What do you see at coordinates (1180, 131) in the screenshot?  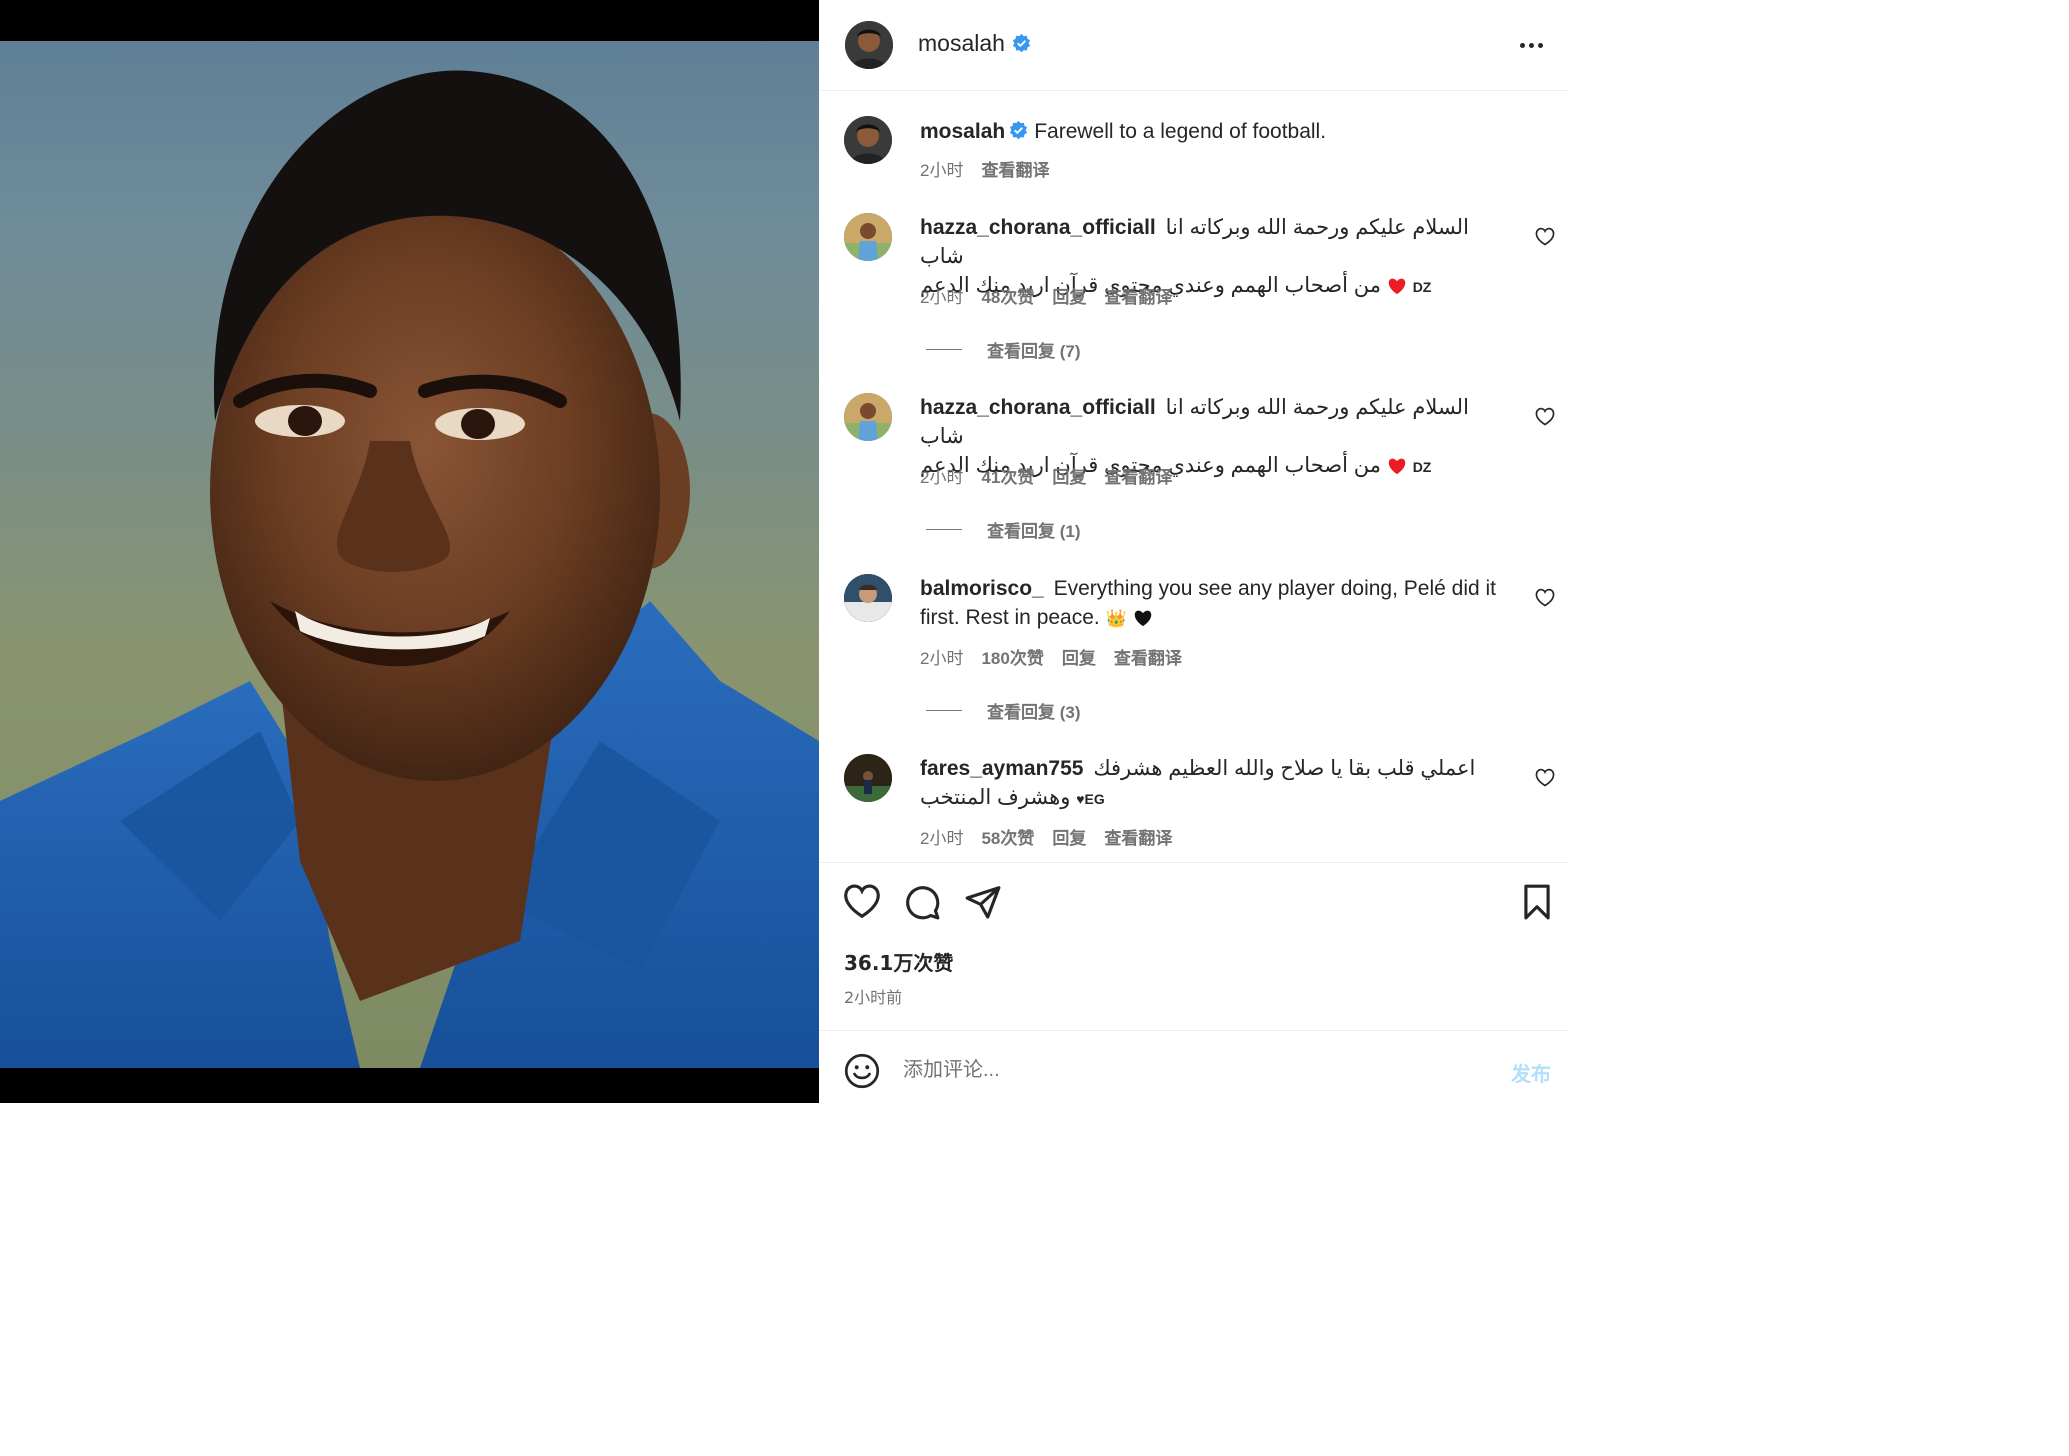 I see `caption-text: Farewell to a legend of football.` at bounding box center [1180, 131].